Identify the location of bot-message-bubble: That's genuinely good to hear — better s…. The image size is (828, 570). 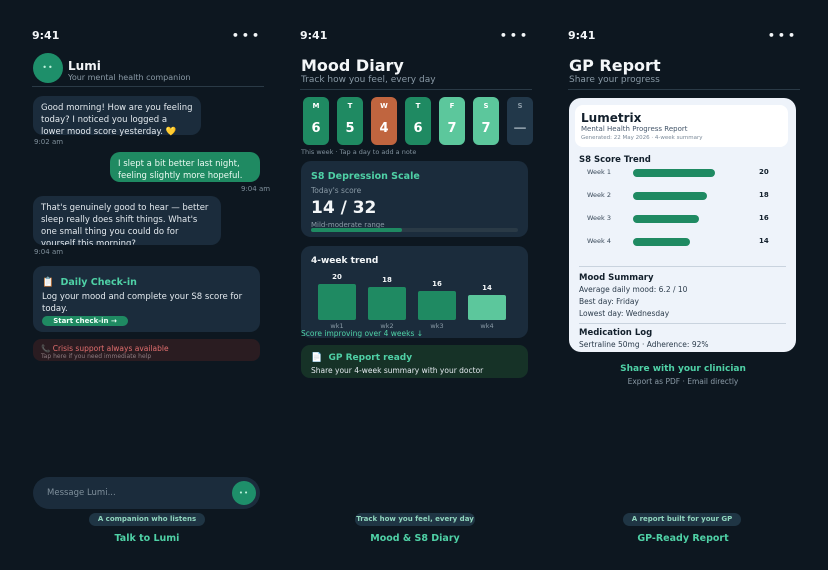
(127, 220).